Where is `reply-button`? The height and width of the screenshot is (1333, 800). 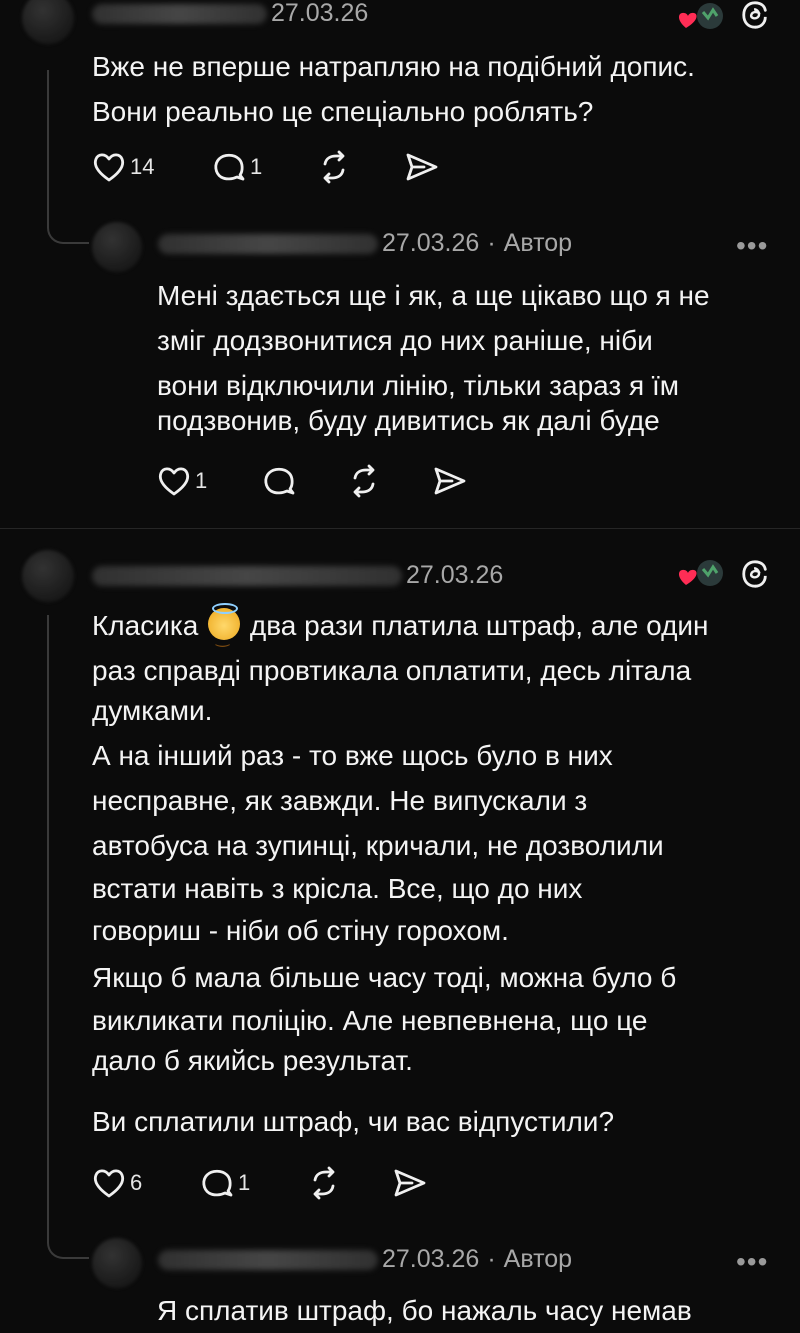
reply-button is located at coordinates (279, 481).